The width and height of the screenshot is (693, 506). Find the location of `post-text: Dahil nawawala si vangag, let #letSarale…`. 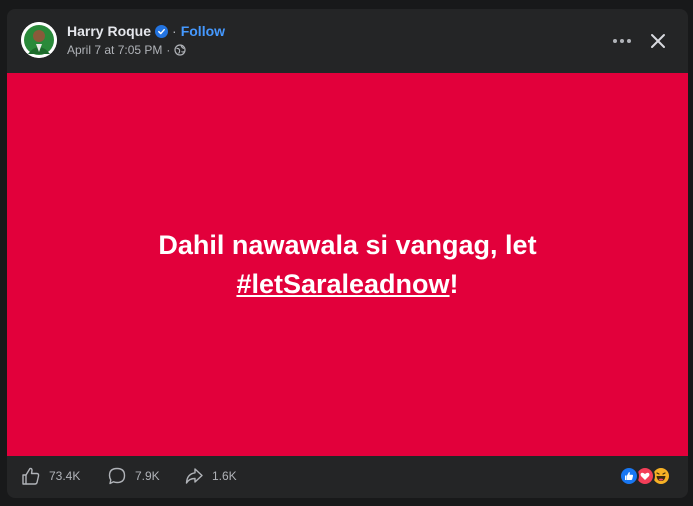

post-text: Dahil nawawala si vangag, let #letSarale… is located at coordinates (348, 265).